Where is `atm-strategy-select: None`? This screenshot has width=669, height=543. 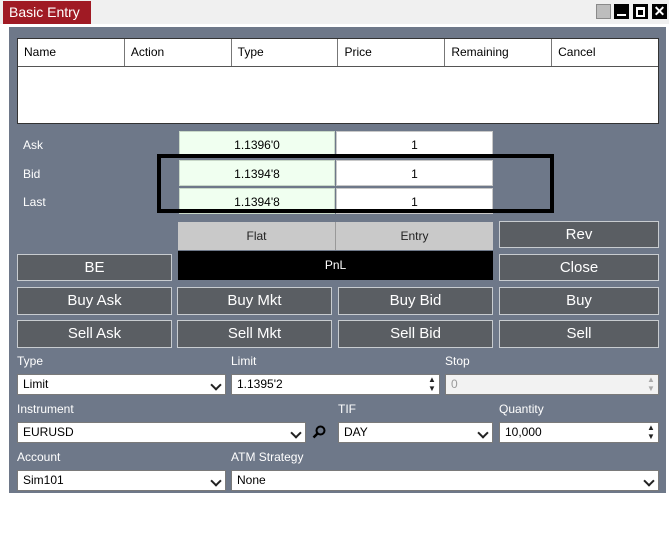
atm-strategy-select: None is located at coordinates (445, 480).